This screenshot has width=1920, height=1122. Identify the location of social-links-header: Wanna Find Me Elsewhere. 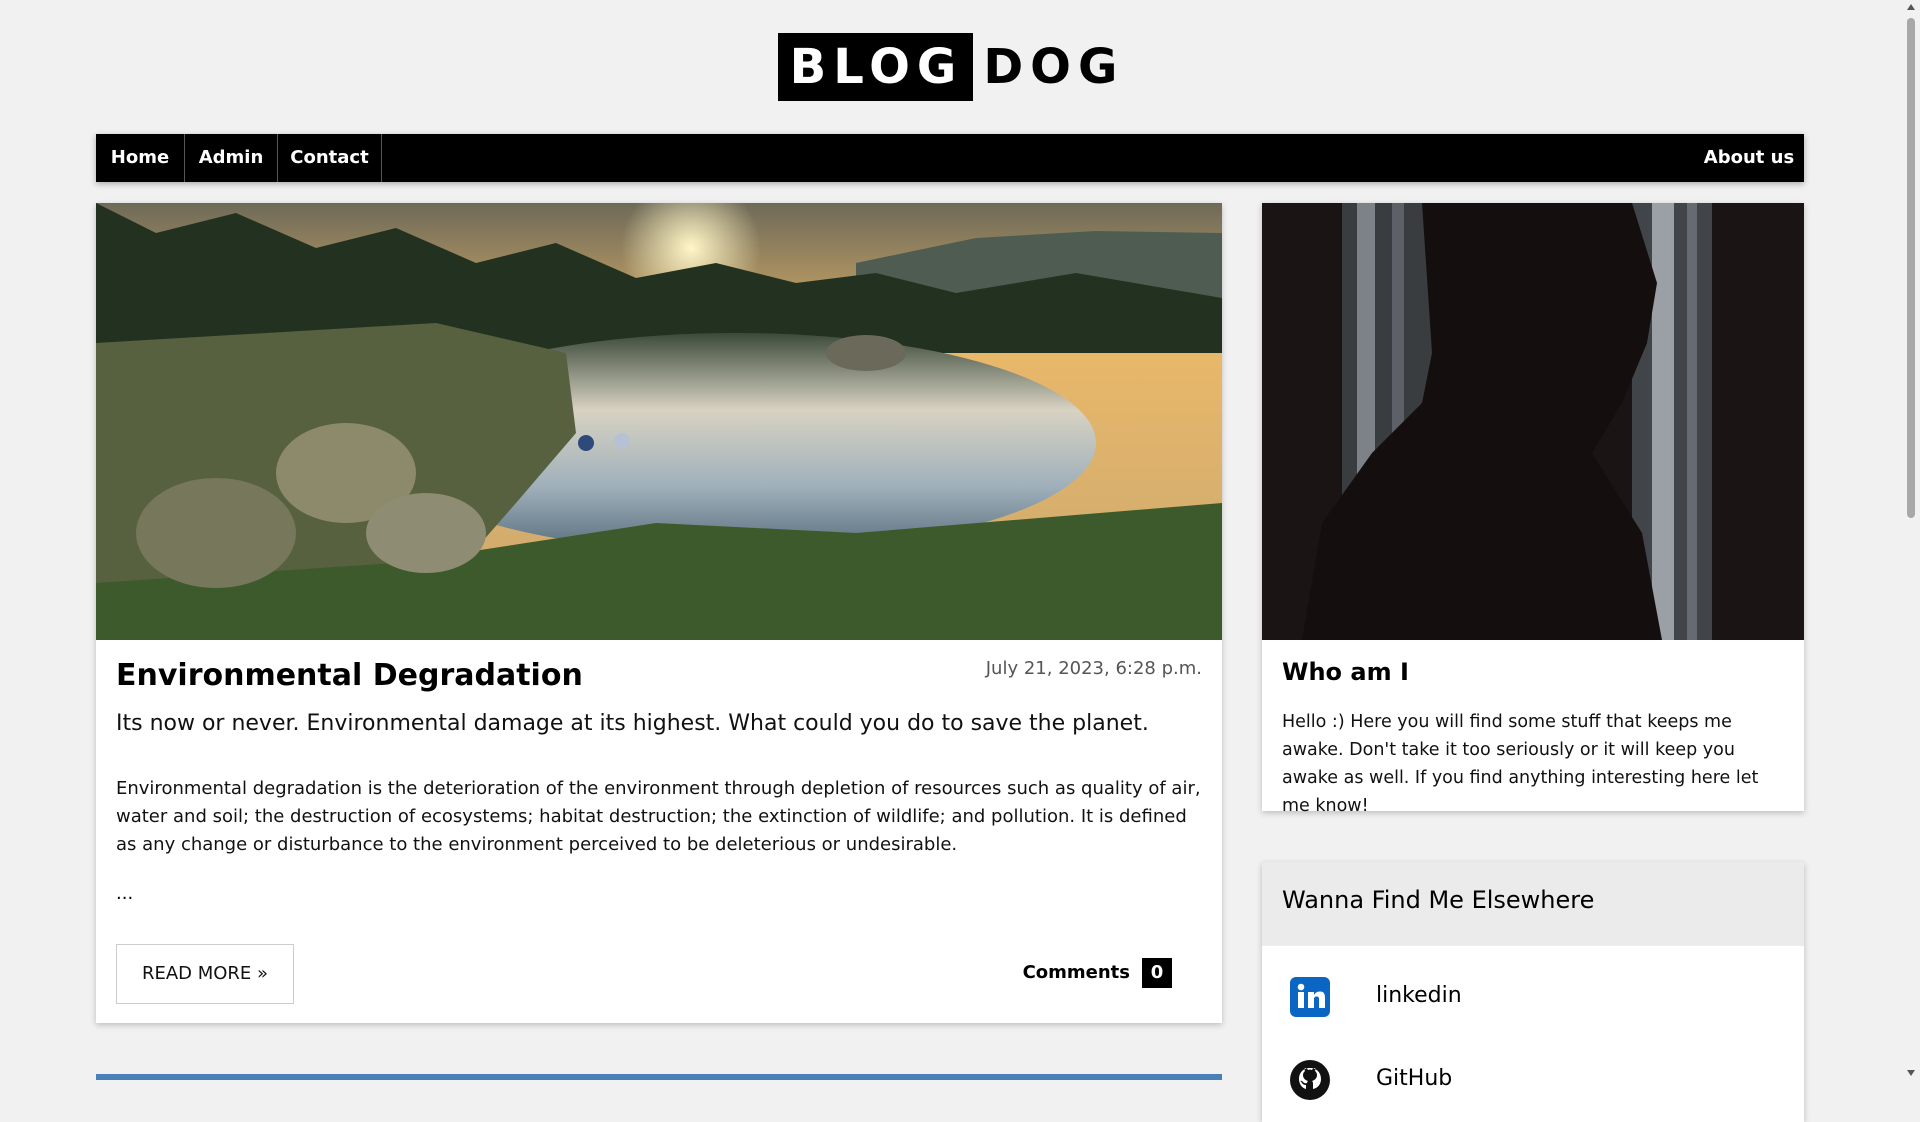
(1533, 904).